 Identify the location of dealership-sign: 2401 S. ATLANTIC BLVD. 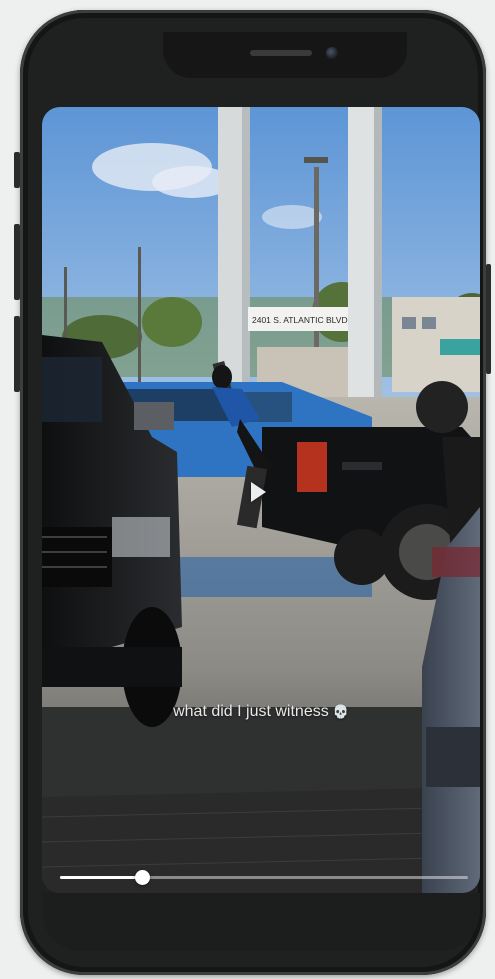
(300, 320).